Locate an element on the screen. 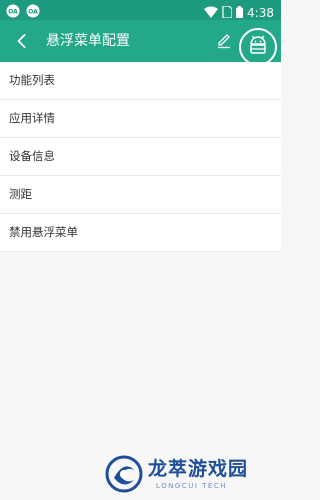 This screenshot has height=500, width=320. android-robot-icon is located at coordinates (258, 47).